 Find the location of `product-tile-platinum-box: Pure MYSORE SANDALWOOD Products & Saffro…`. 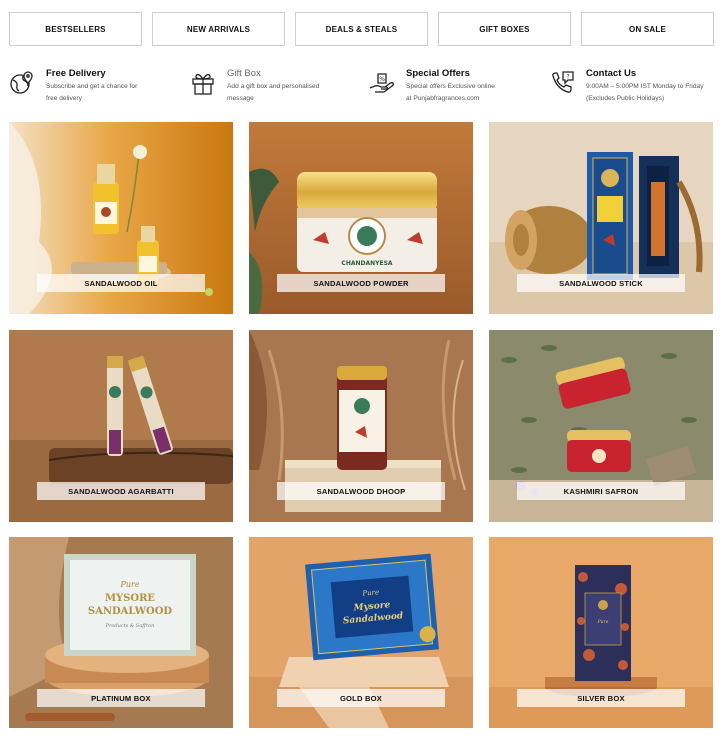

product-tile-platinum-box: Pure MYSORE SANDALWOOD Products & Saffro… is located at coordinates (121, 632).